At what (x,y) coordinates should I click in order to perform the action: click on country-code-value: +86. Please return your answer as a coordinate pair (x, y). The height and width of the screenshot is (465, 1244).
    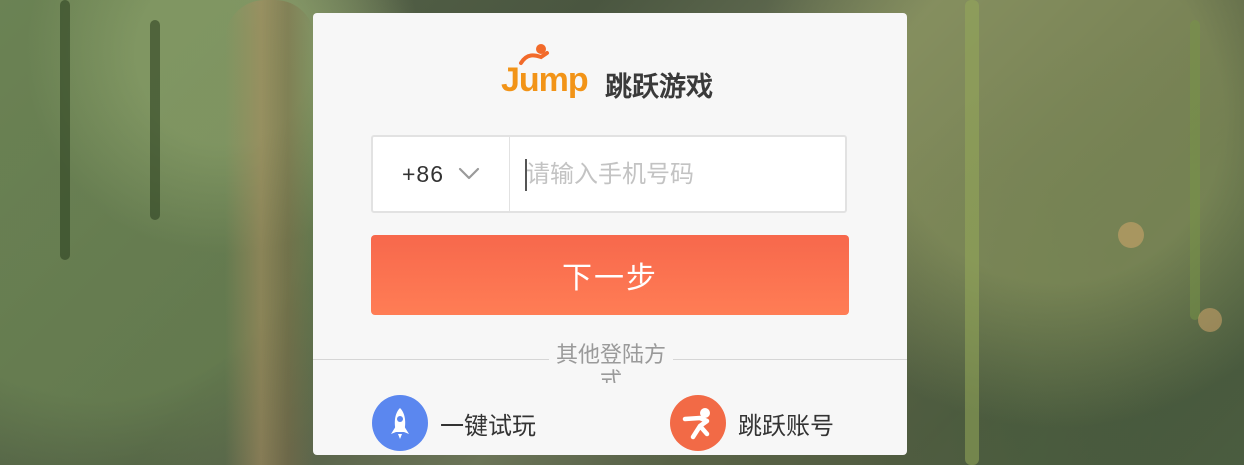
    Looking at the image, I should click on (422, 173).